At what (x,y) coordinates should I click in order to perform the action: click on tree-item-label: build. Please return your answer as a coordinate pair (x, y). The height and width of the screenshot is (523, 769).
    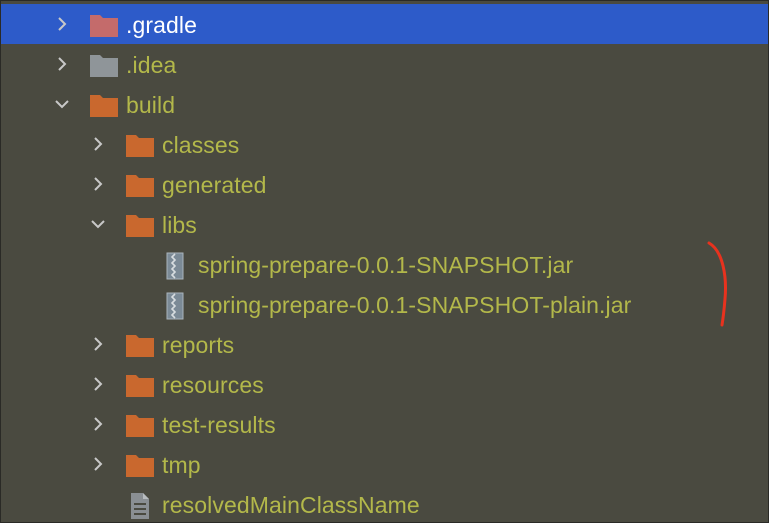
    Looking at the image, I should click on (151, 105).